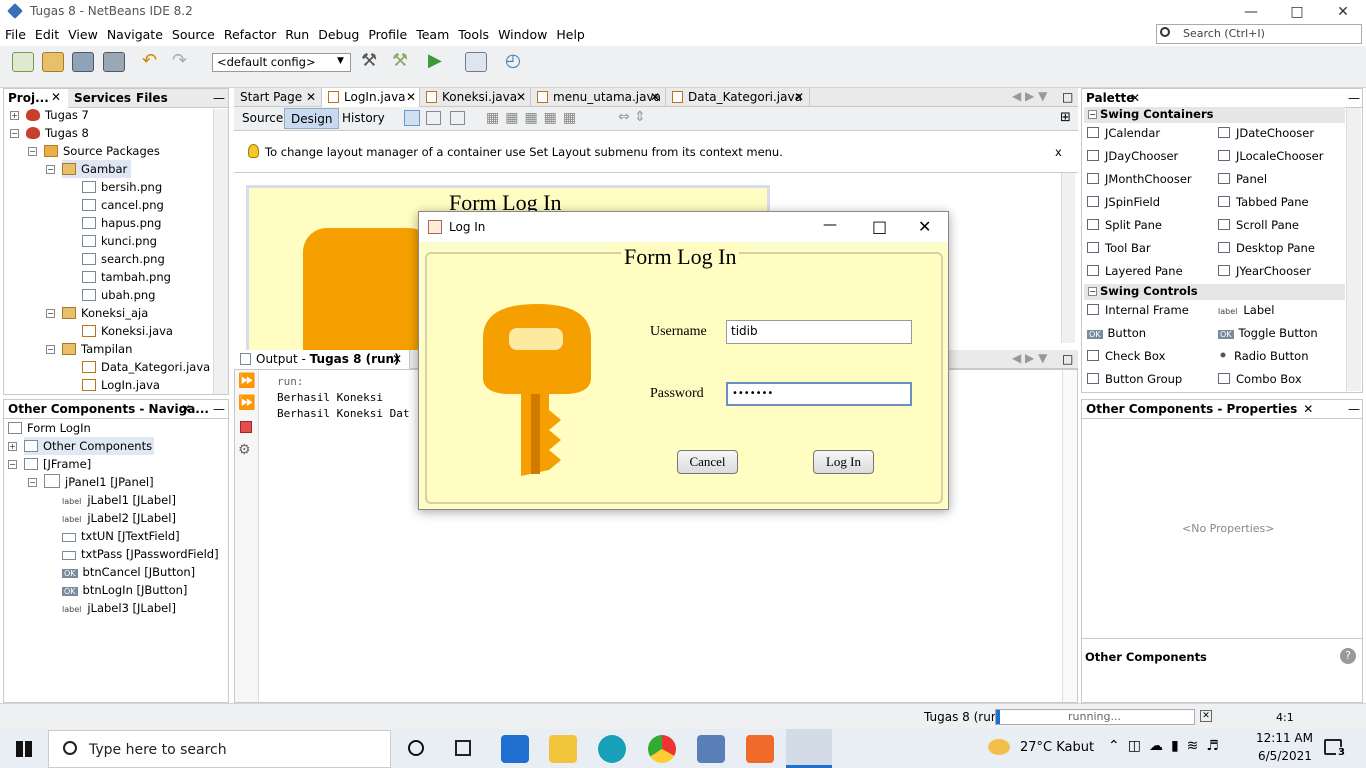 The image size is (1366, 768). I want to click on history-view-button: History, so click(363, 118).